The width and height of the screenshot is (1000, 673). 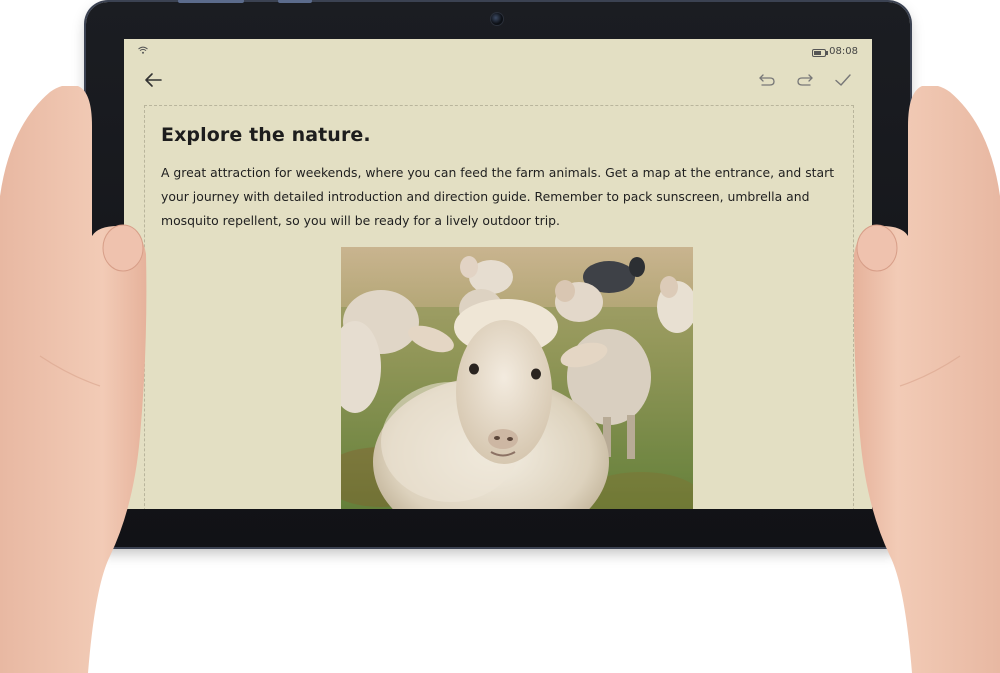 I want to click on battery-icon, so click(x=820, y=53).